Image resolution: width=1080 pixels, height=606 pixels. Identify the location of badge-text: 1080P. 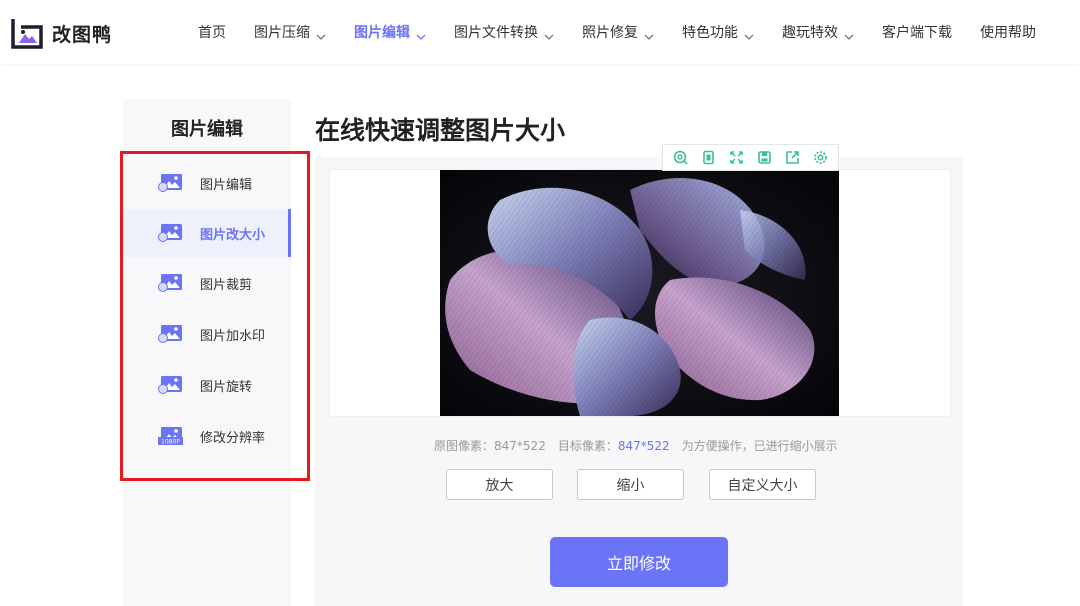
(170, 442).